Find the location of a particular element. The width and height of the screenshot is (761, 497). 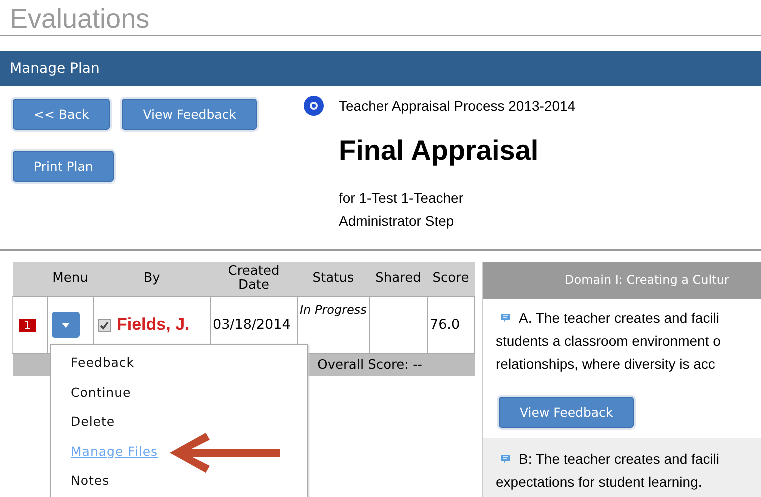

indicator-text: expectations for student learning. is located at coordinates (599, 482).